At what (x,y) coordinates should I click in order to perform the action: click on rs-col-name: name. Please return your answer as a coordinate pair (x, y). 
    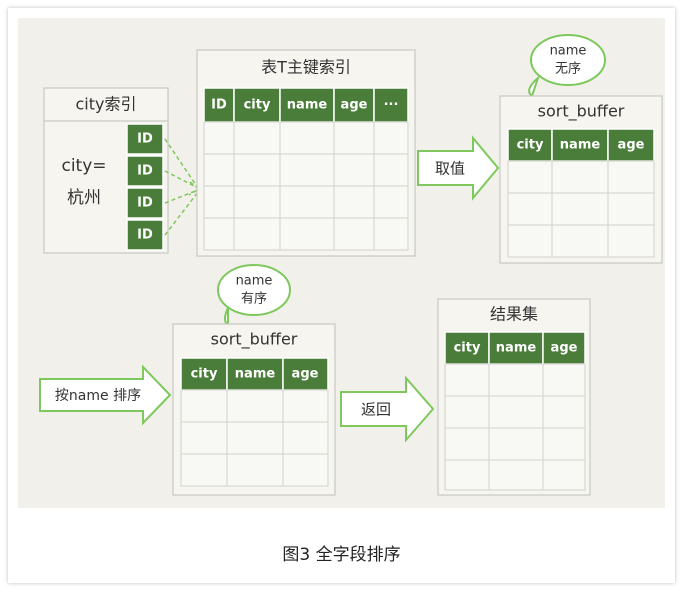
    Looking at the image, I should click on (516, 348).